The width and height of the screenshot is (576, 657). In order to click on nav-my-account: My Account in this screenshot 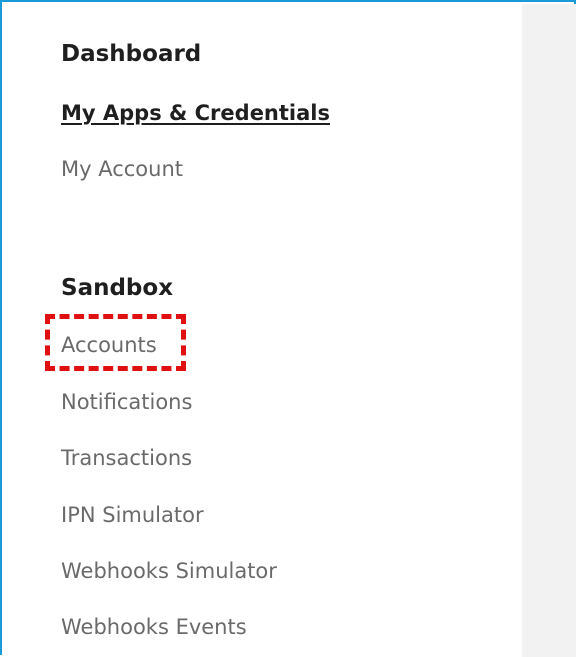, I will do `click(122, 169)`.